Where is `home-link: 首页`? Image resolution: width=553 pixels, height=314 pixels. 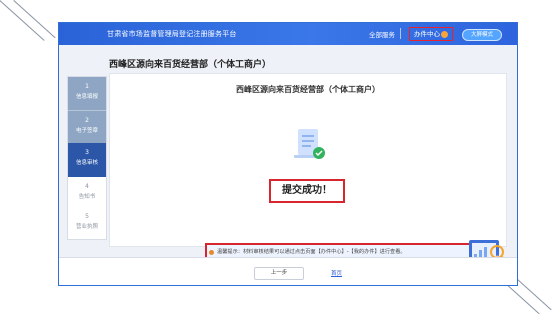
home-link: 首页 is located at coordinates (336, 273).